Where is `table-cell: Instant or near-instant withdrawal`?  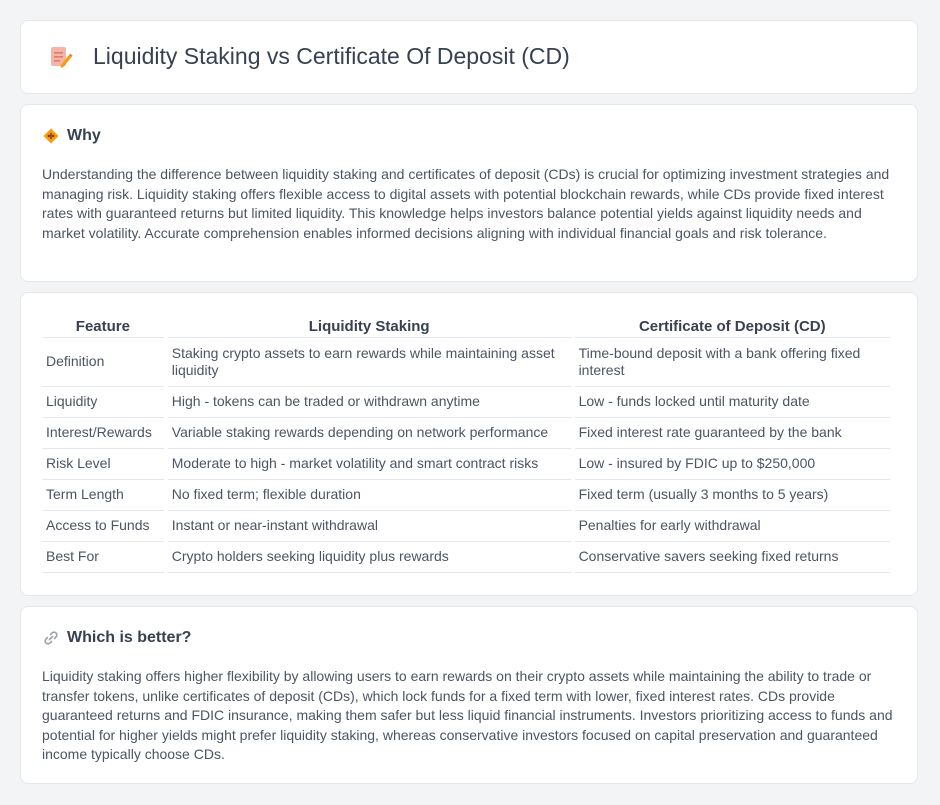 table-cell: Instant or near-instant withdrawal is located at coordinates (369, 526).